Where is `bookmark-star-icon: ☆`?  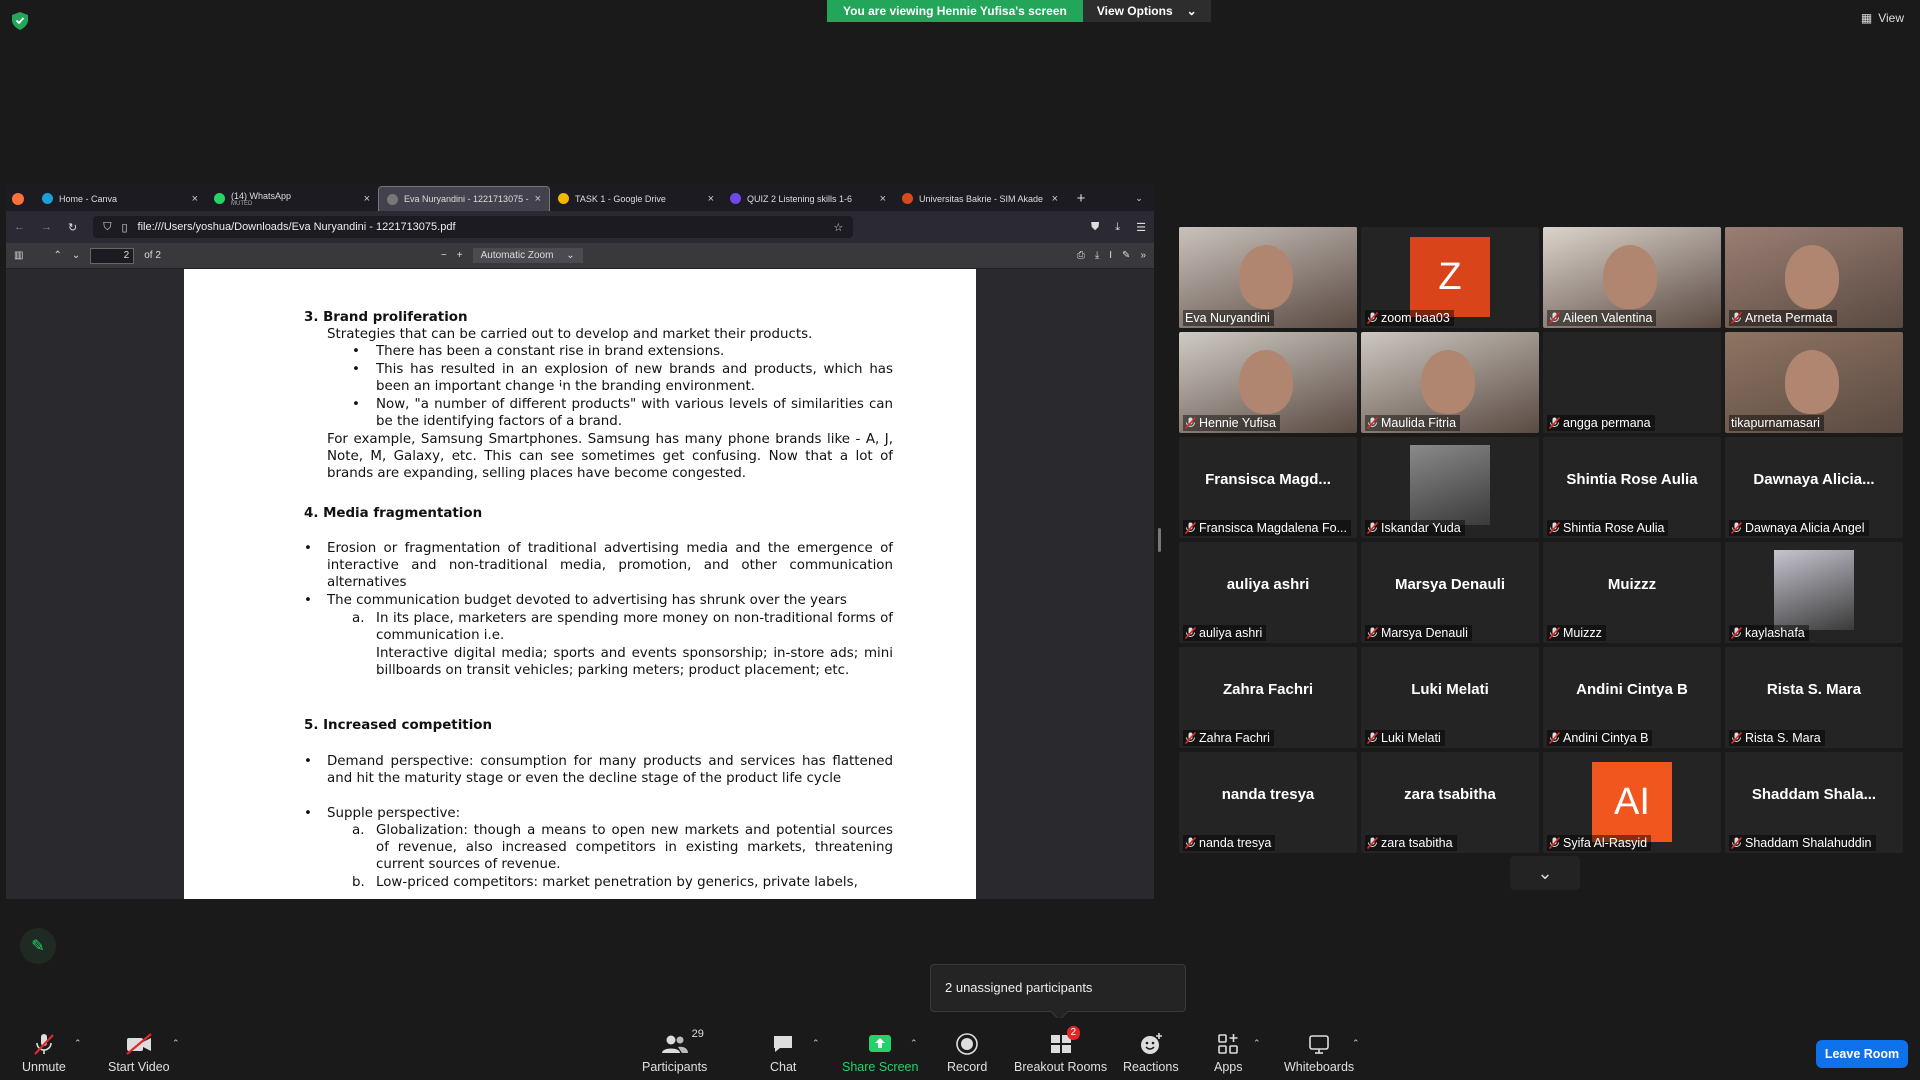 bookmark-star-icon: ☆ is located at coordinates (838, 227).